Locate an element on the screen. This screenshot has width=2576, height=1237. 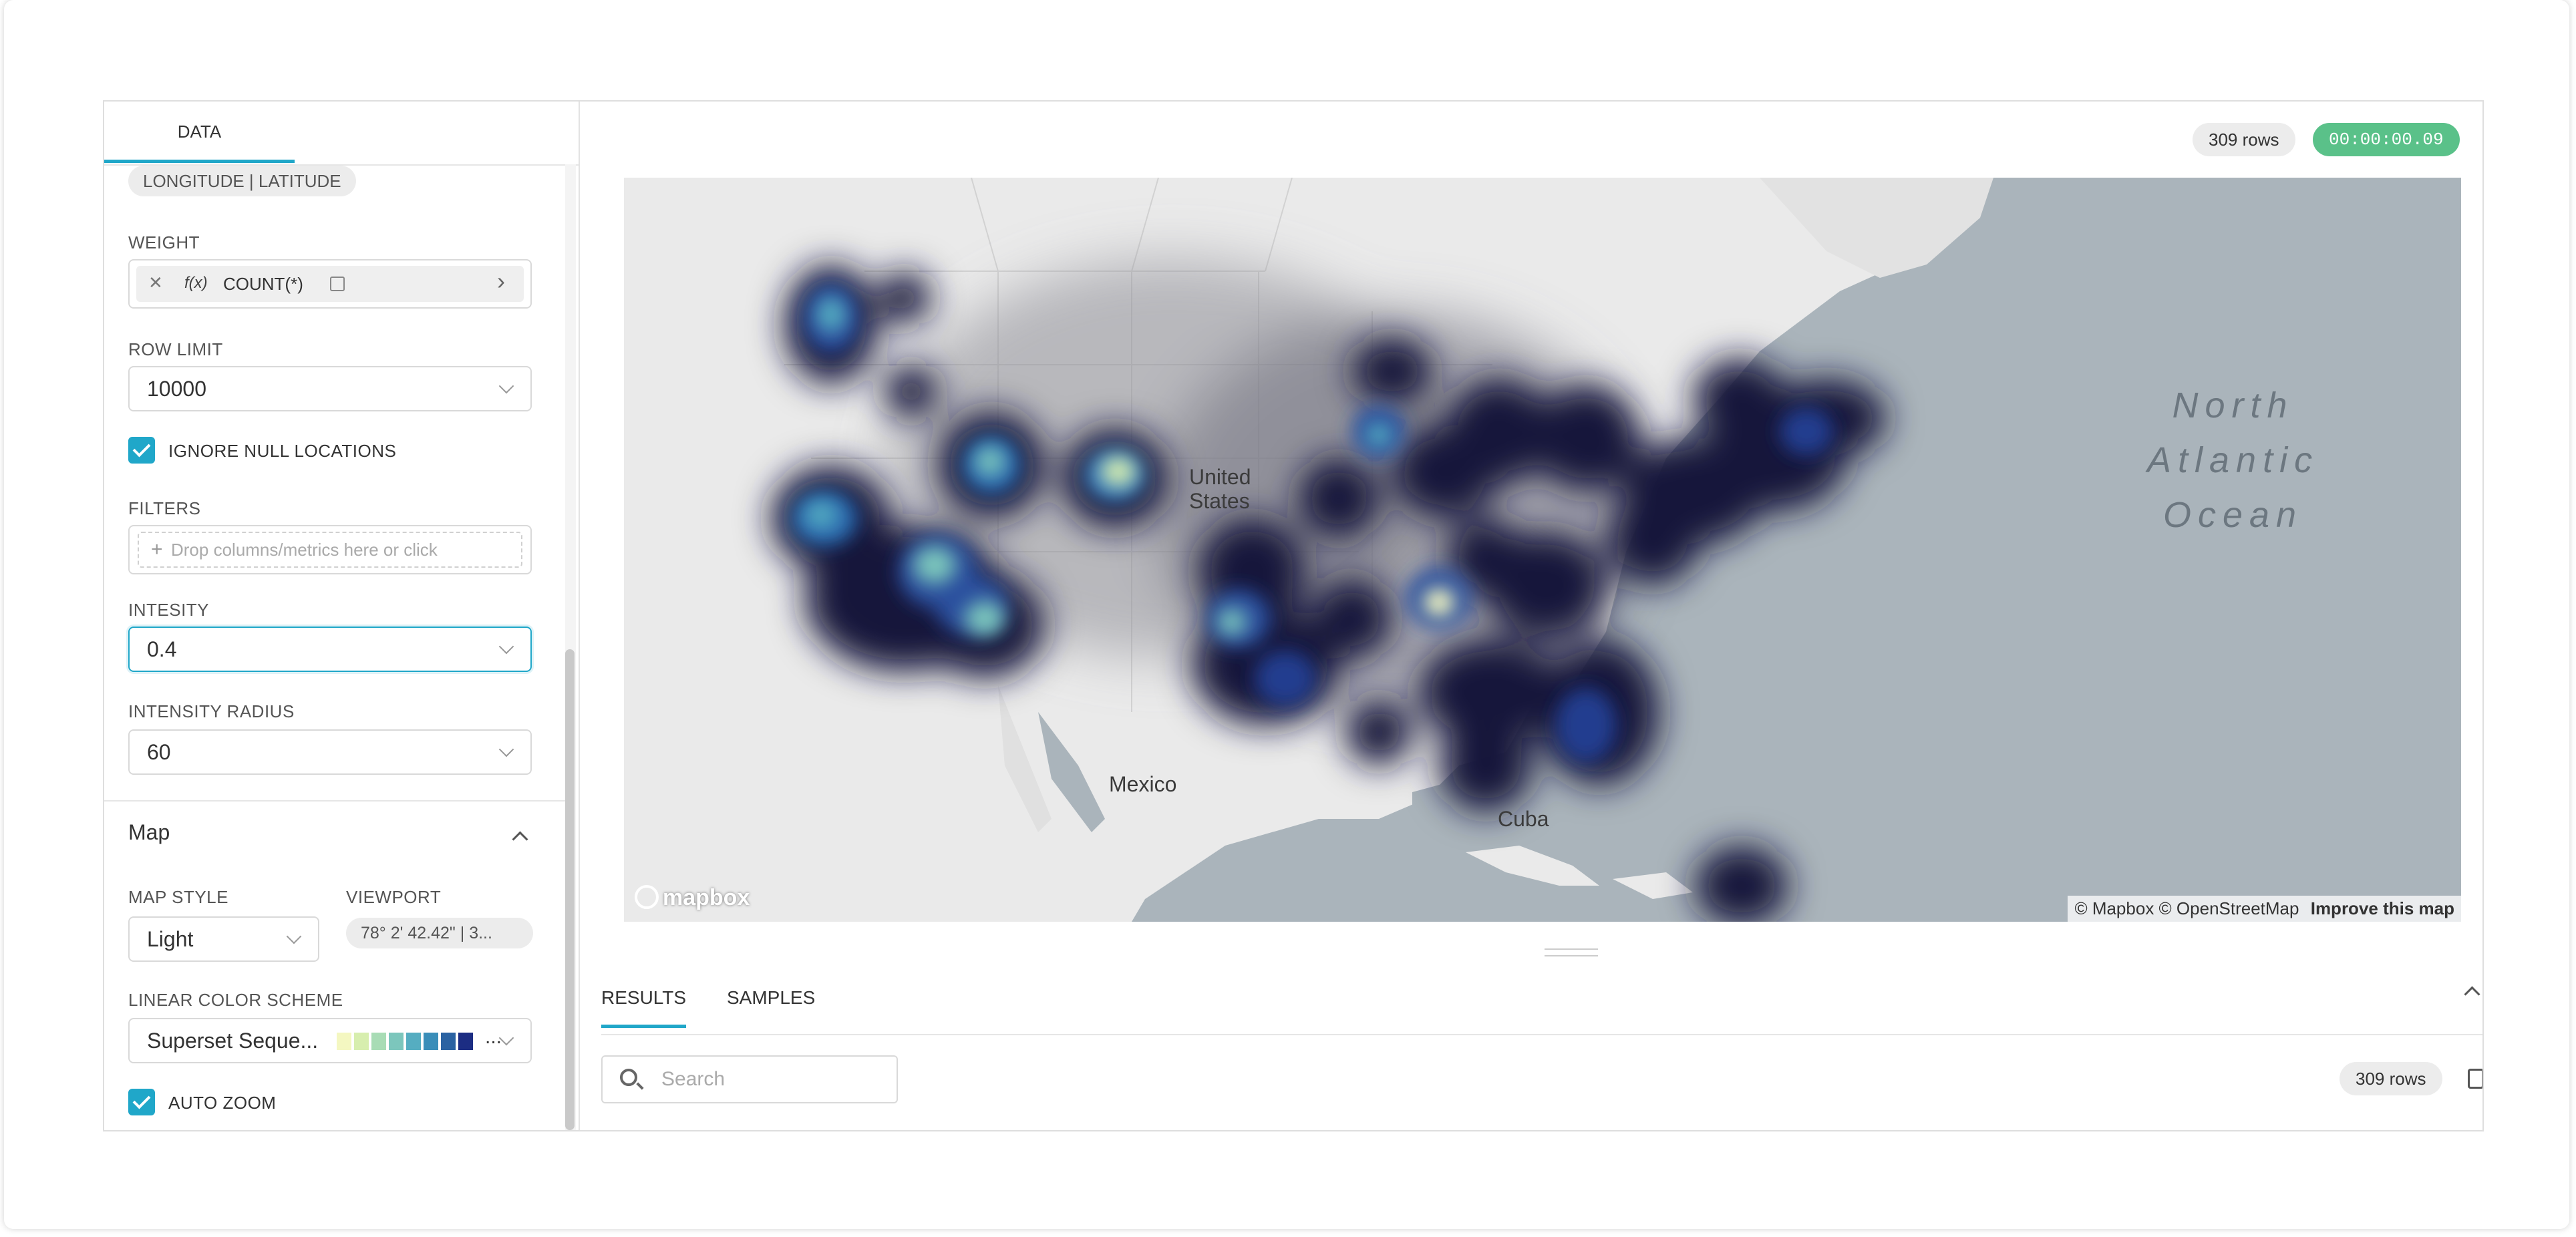
intensity-radius-select: 60 is located at coordinates (330, 752).